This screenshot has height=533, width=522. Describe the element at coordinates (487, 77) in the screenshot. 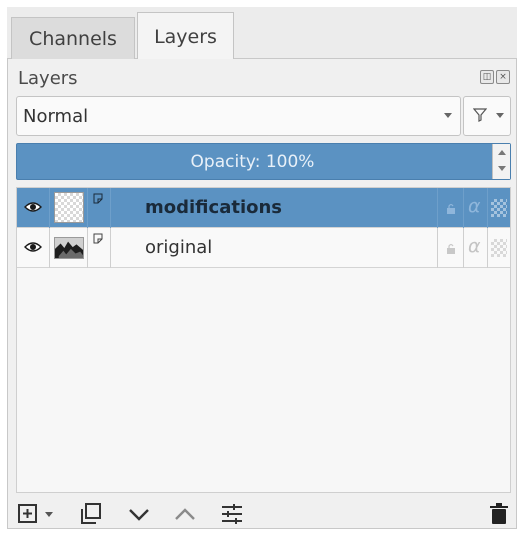

I see `detach-icon: ◫` at that location.